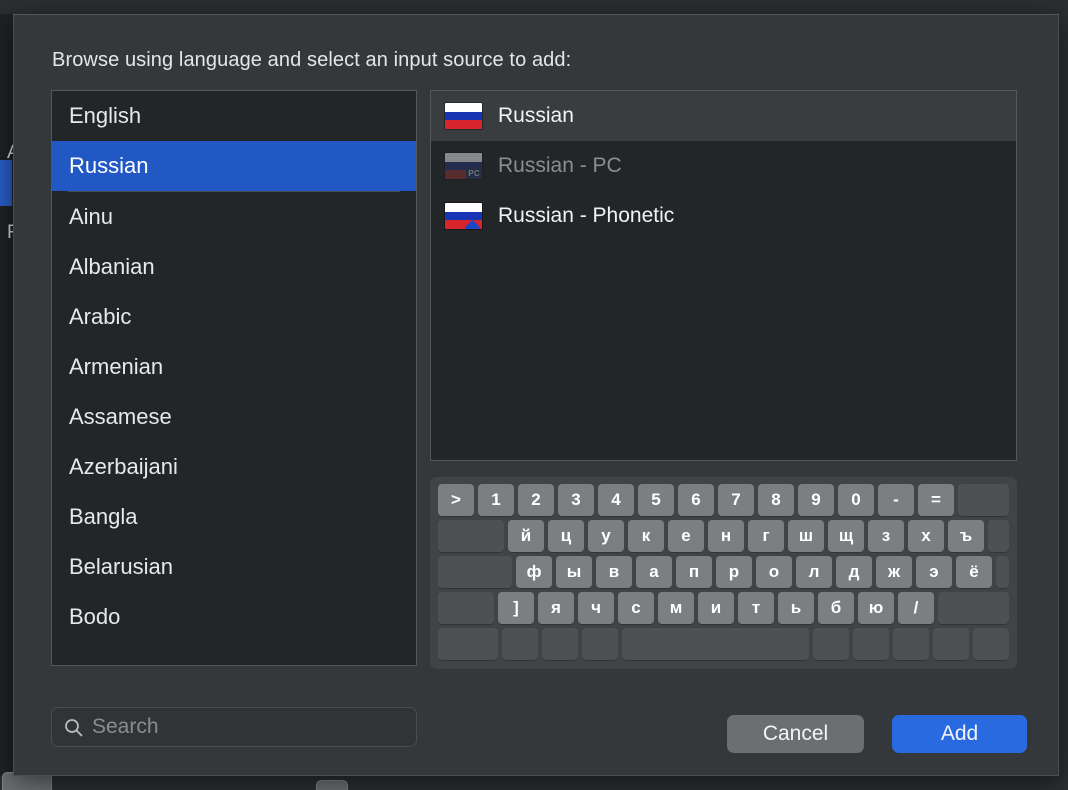 This screenshot has width=1068, height=790. I want to click on input-source-row: Russian - Phonetic, so click(723, 216).